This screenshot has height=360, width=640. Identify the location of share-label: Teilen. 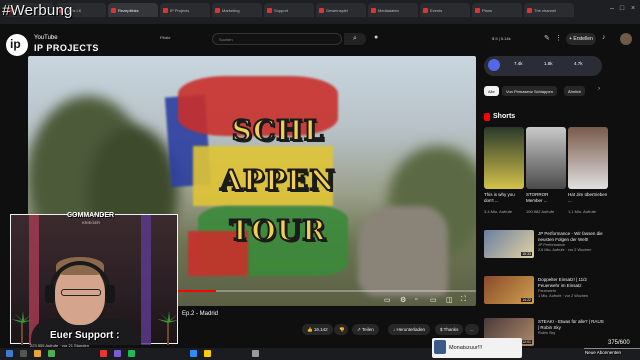
(367, 329).